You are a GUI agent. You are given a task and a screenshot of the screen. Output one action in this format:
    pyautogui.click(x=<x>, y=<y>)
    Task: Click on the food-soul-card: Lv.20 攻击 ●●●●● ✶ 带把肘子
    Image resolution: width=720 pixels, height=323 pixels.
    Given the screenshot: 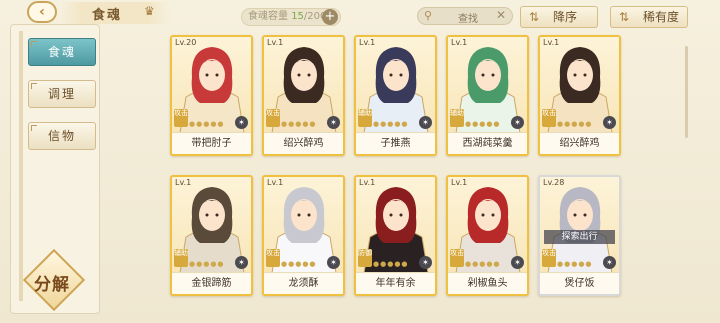 What is the action you would take?
    pyautogui.click(x=211, y=95)
    